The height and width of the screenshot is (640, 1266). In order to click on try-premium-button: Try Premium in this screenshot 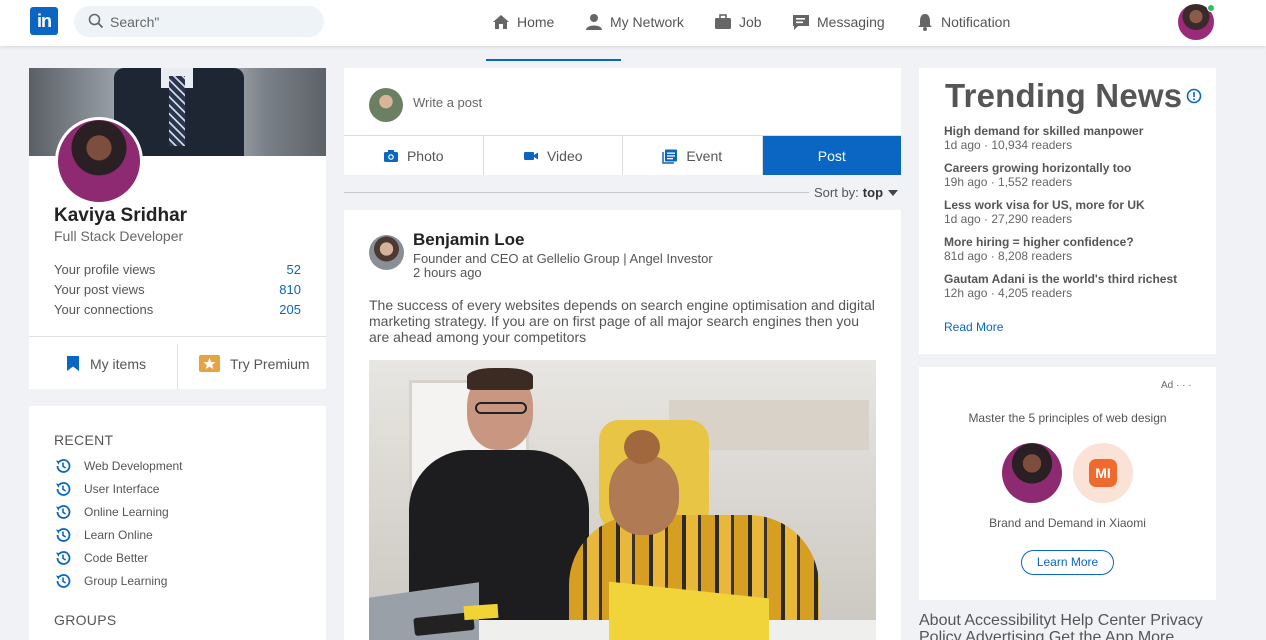, I will do `click(254, 363)`.